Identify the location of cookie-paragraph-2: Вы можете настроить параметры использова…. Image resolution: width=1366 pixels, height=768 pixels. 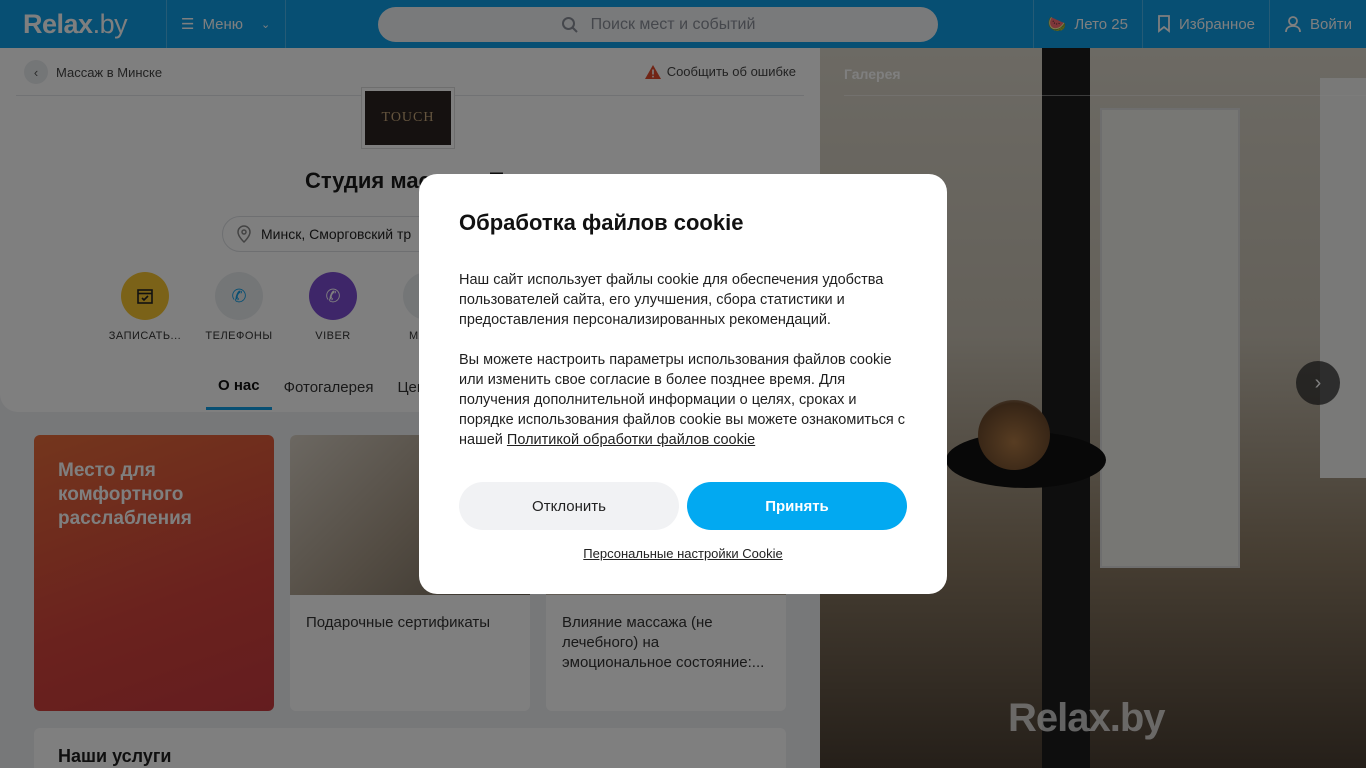
(683, 400).